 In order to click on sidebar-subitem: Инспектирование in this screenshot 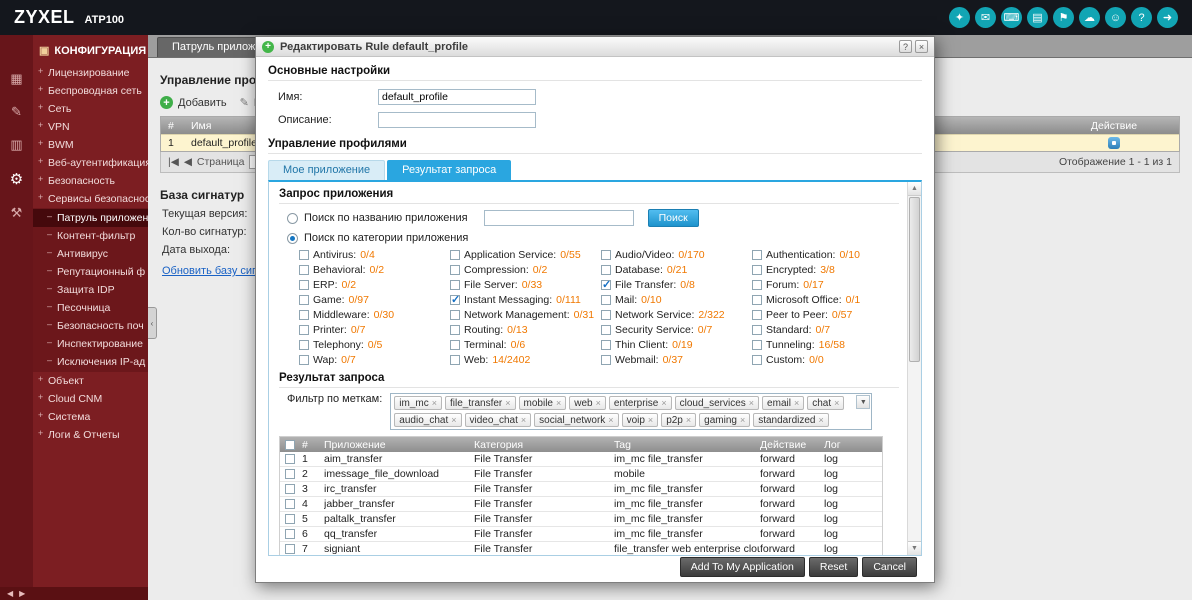, I will do `click(90, 344)`.